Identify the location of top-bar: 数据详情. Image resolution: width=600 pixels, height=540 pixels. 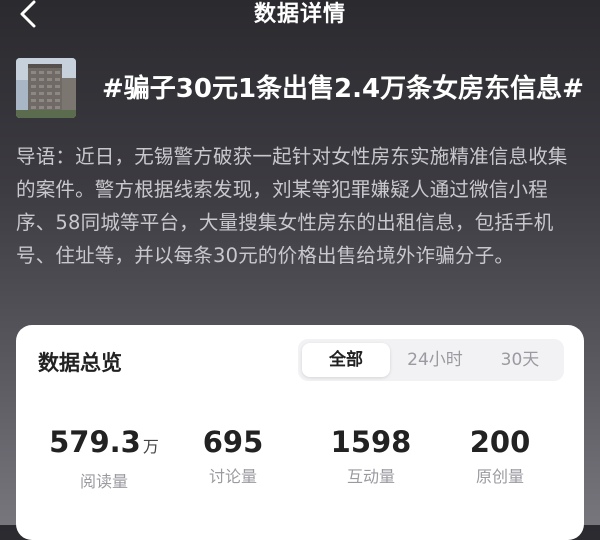
(300, 17).